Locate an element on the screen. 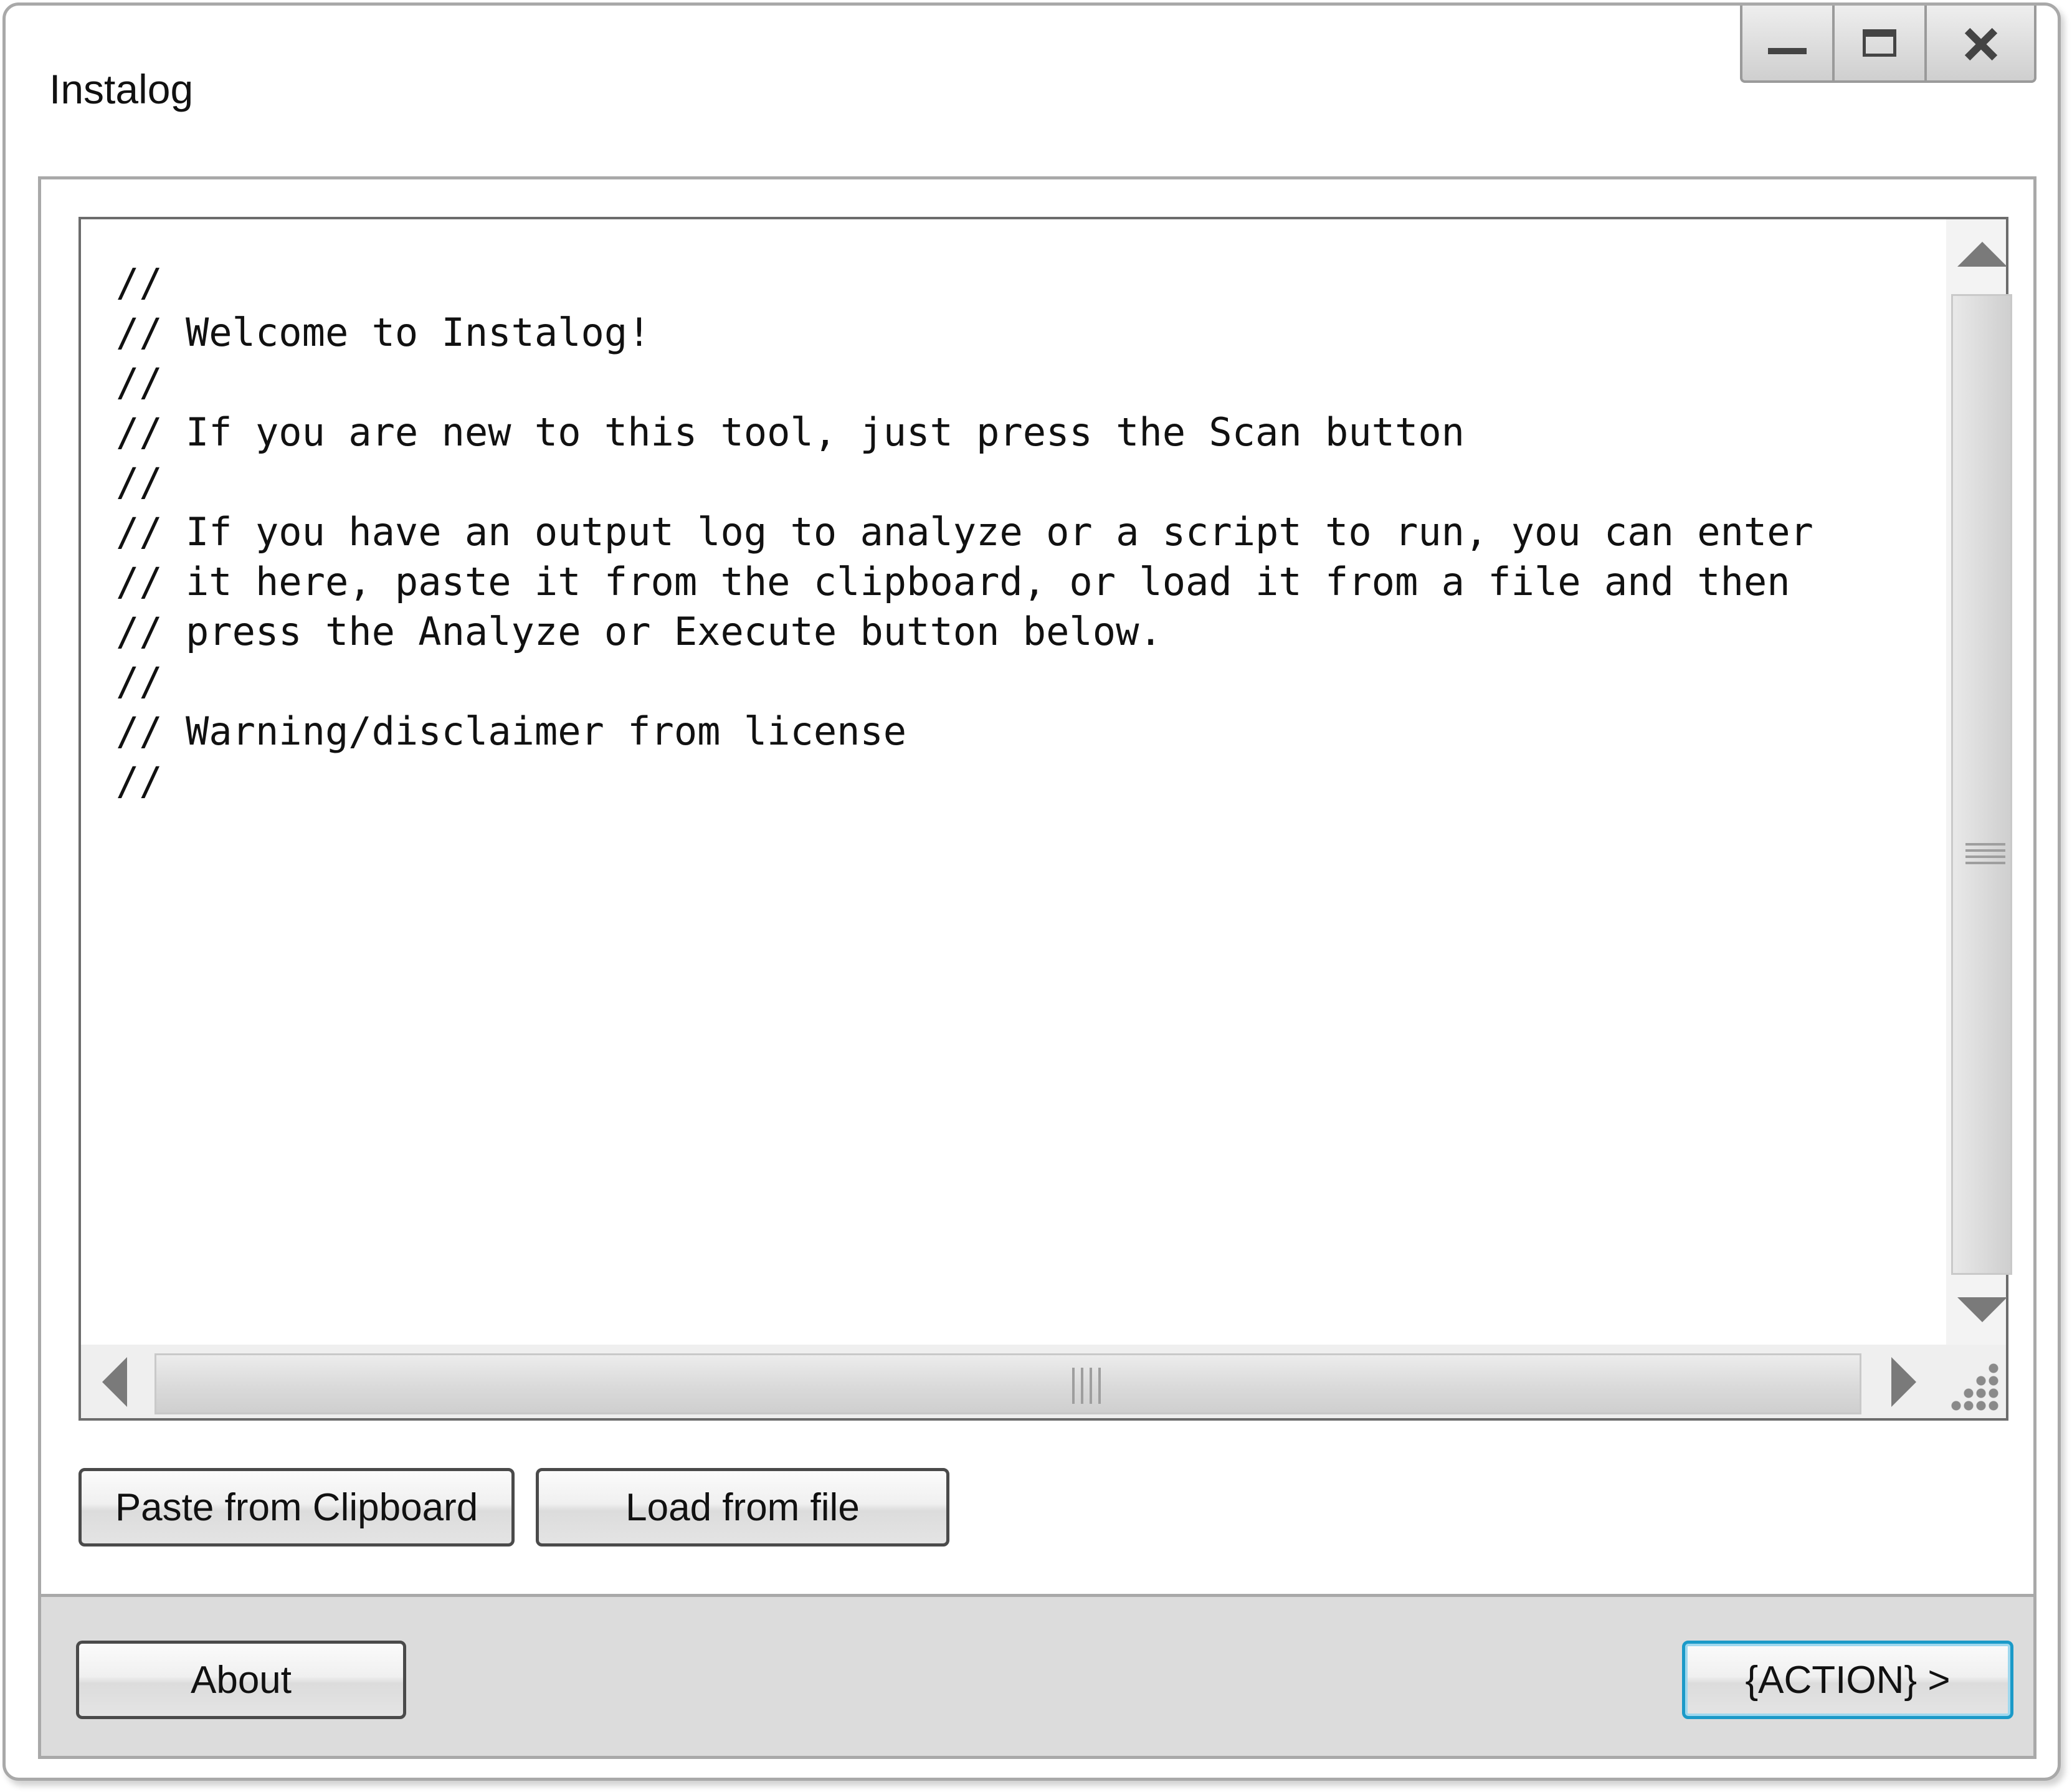 The width and height of the screenshot is (2072, 1792). close-button is located at coordinates (1981, 43).